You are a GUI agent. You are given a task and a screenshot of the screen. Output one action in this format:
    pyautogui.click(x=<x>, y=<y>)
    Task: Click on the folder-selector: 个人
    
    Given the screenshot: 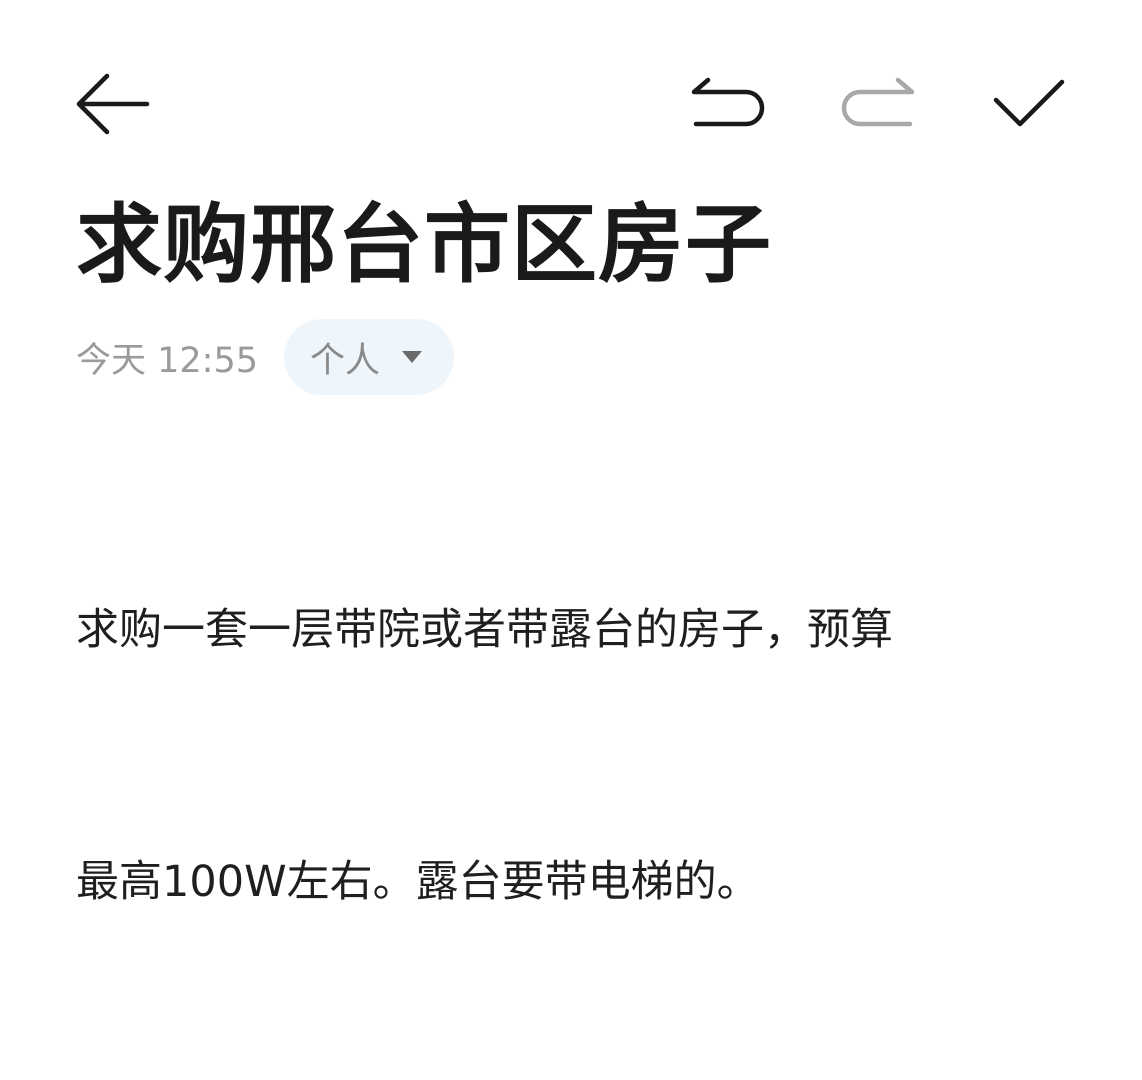 What is the action you would take?
    pyautogui.click(x=369, y=357)
    